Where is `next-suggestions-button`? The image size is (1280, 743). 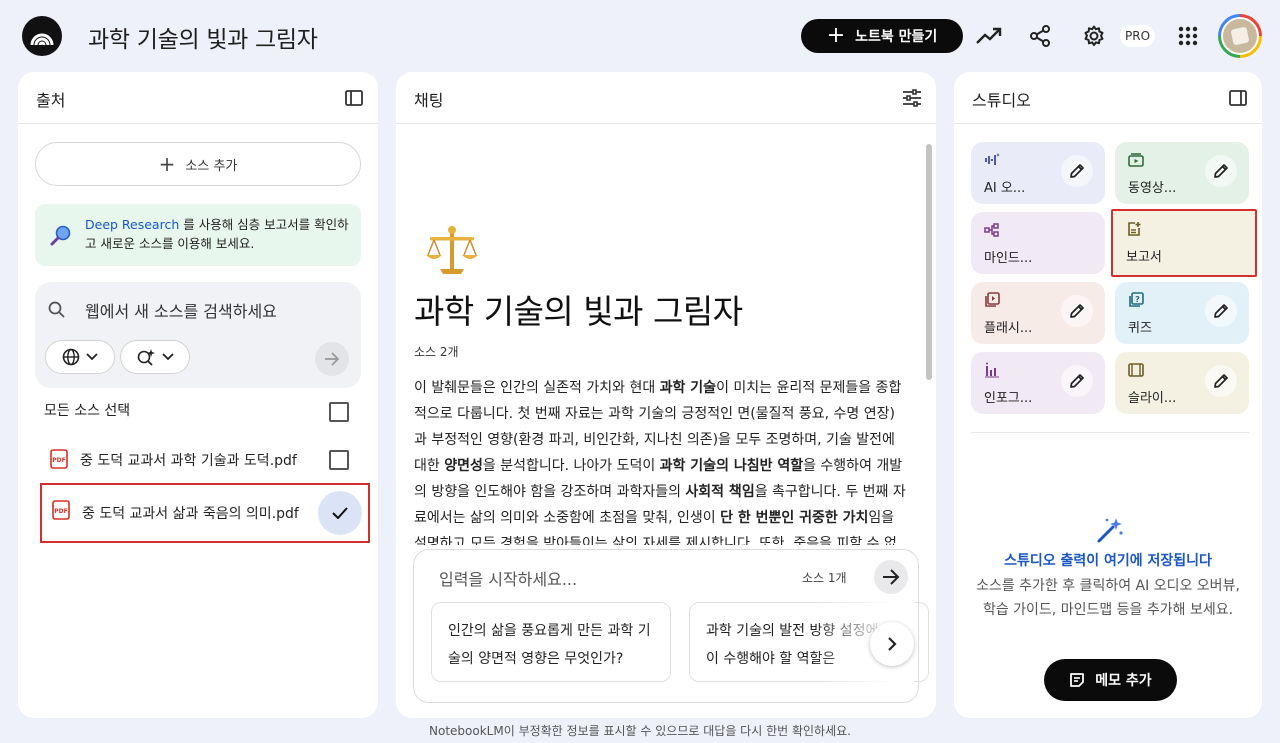 next-suggestions-button is located at coordinates (892, 644).